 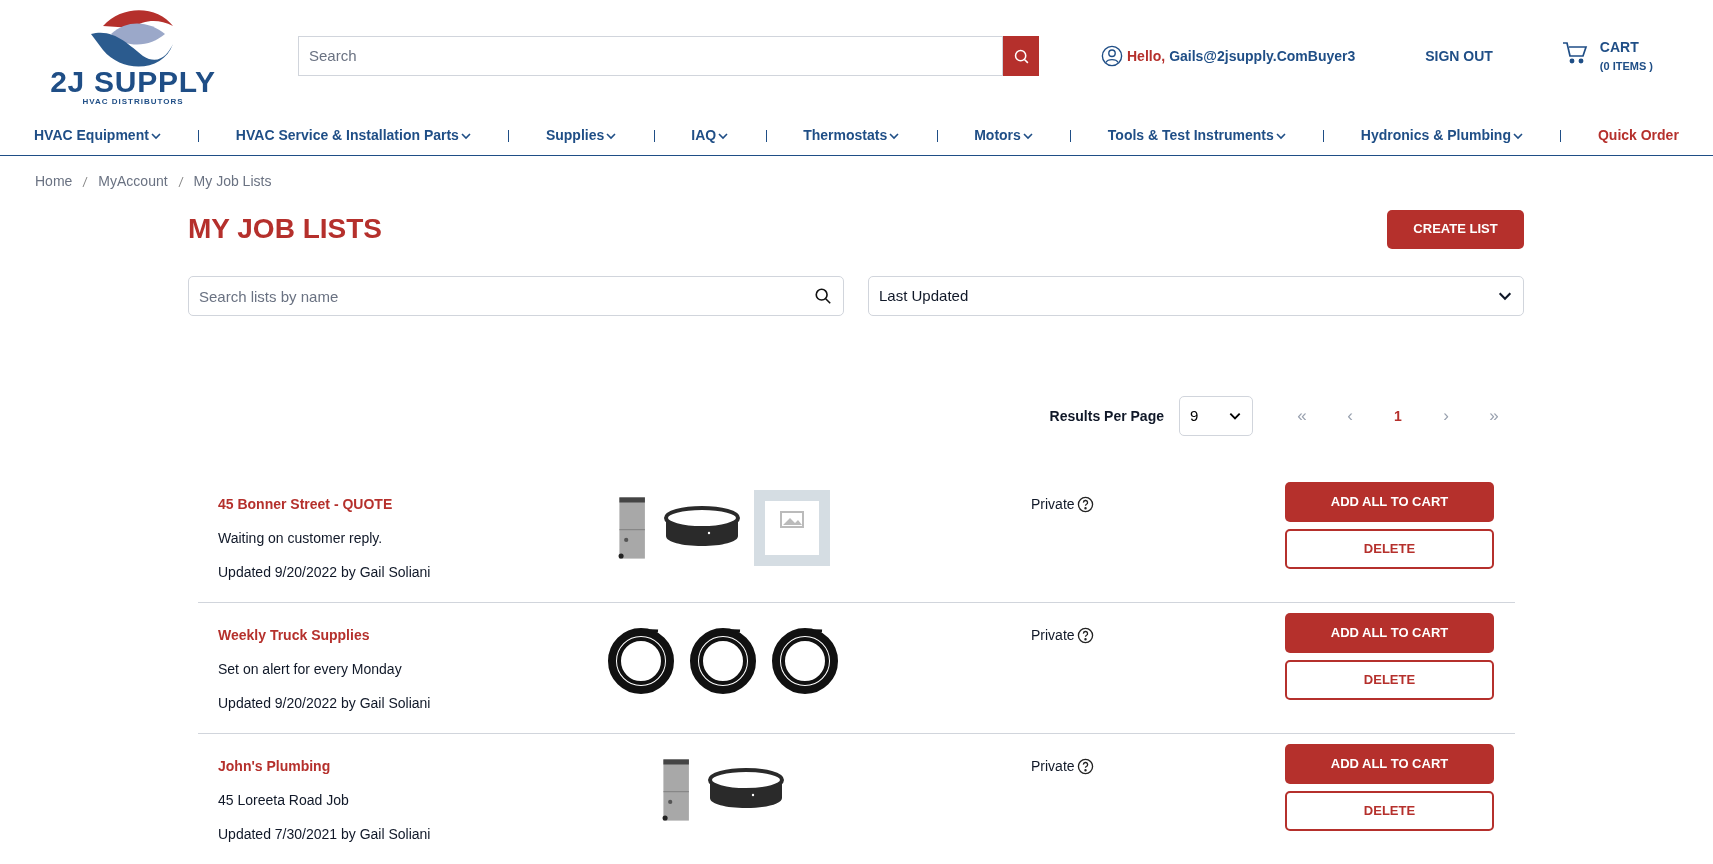 I want to click on nav-menu-item: Tools & Test Instruments, so click(x=1197, y=135).